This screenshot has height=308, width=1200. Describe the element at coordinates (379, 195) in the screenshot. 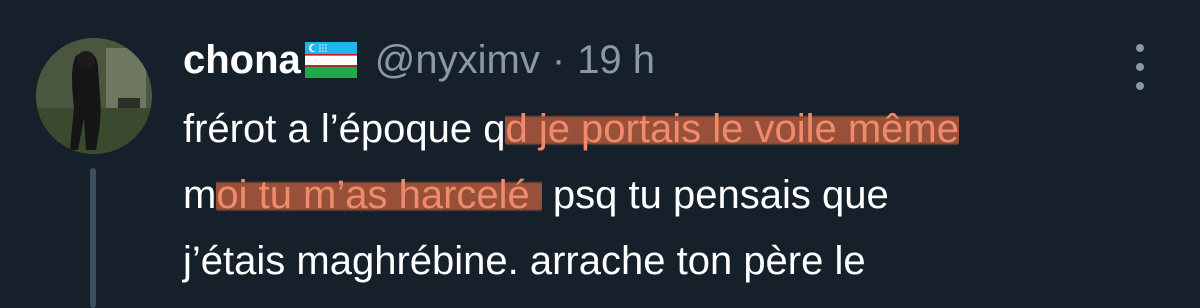

I see `tweet-line-2-highlight: oi tu m’as harcelé` at that location.